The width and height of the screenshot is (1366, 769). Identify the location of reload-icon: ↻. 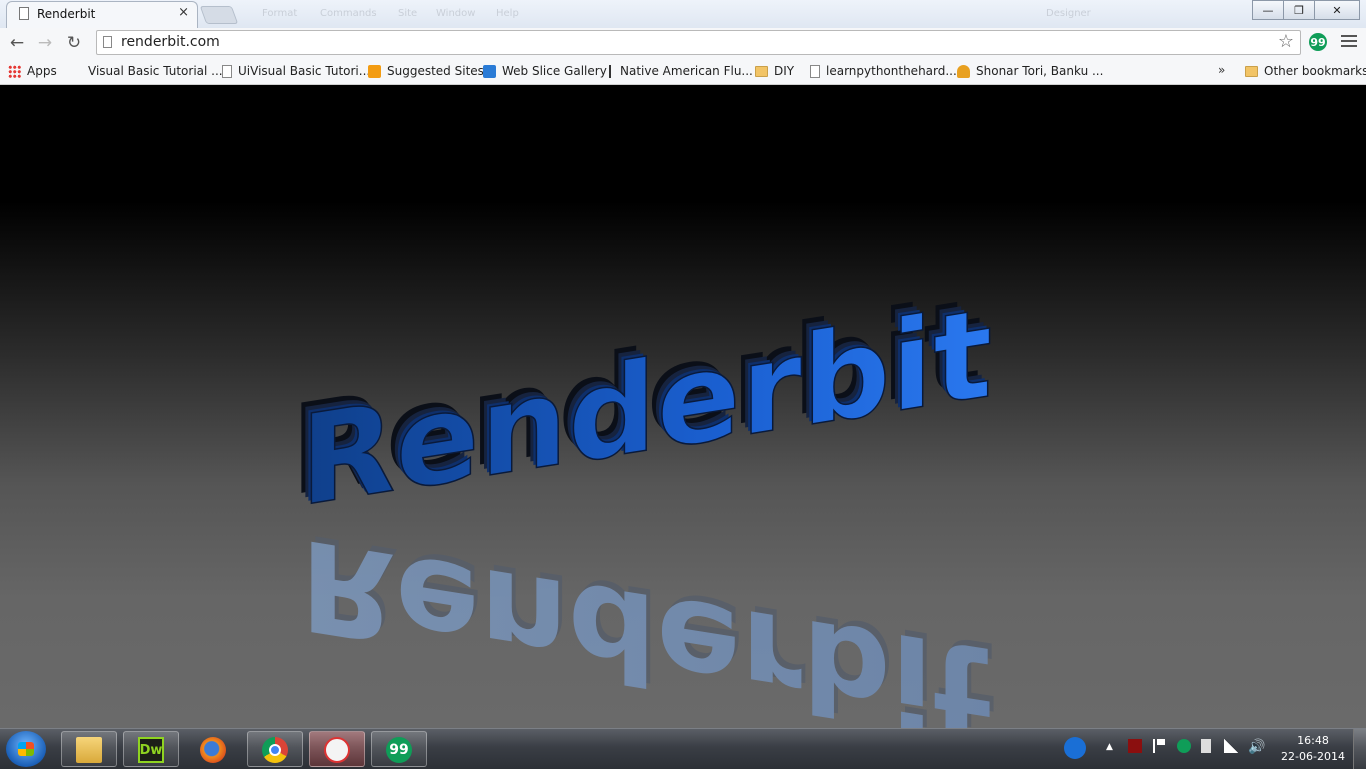
(74, 43).